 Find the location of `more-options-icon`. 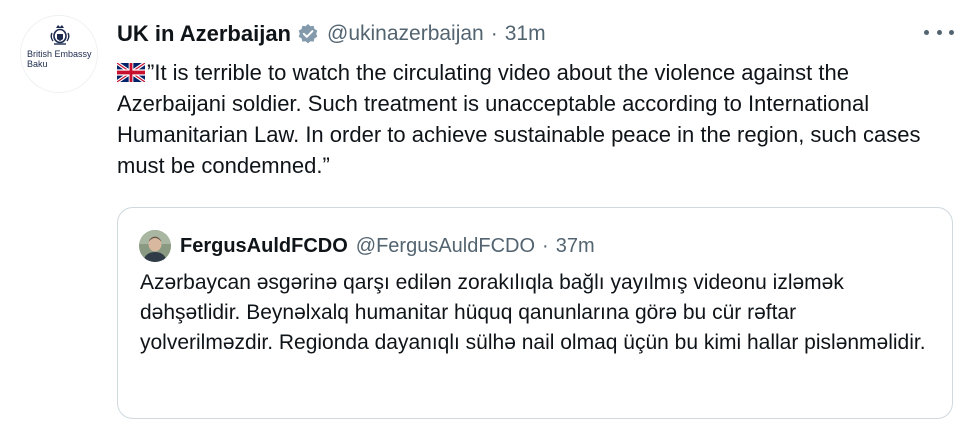

more-options-icon is located at coordinates (939, 32).